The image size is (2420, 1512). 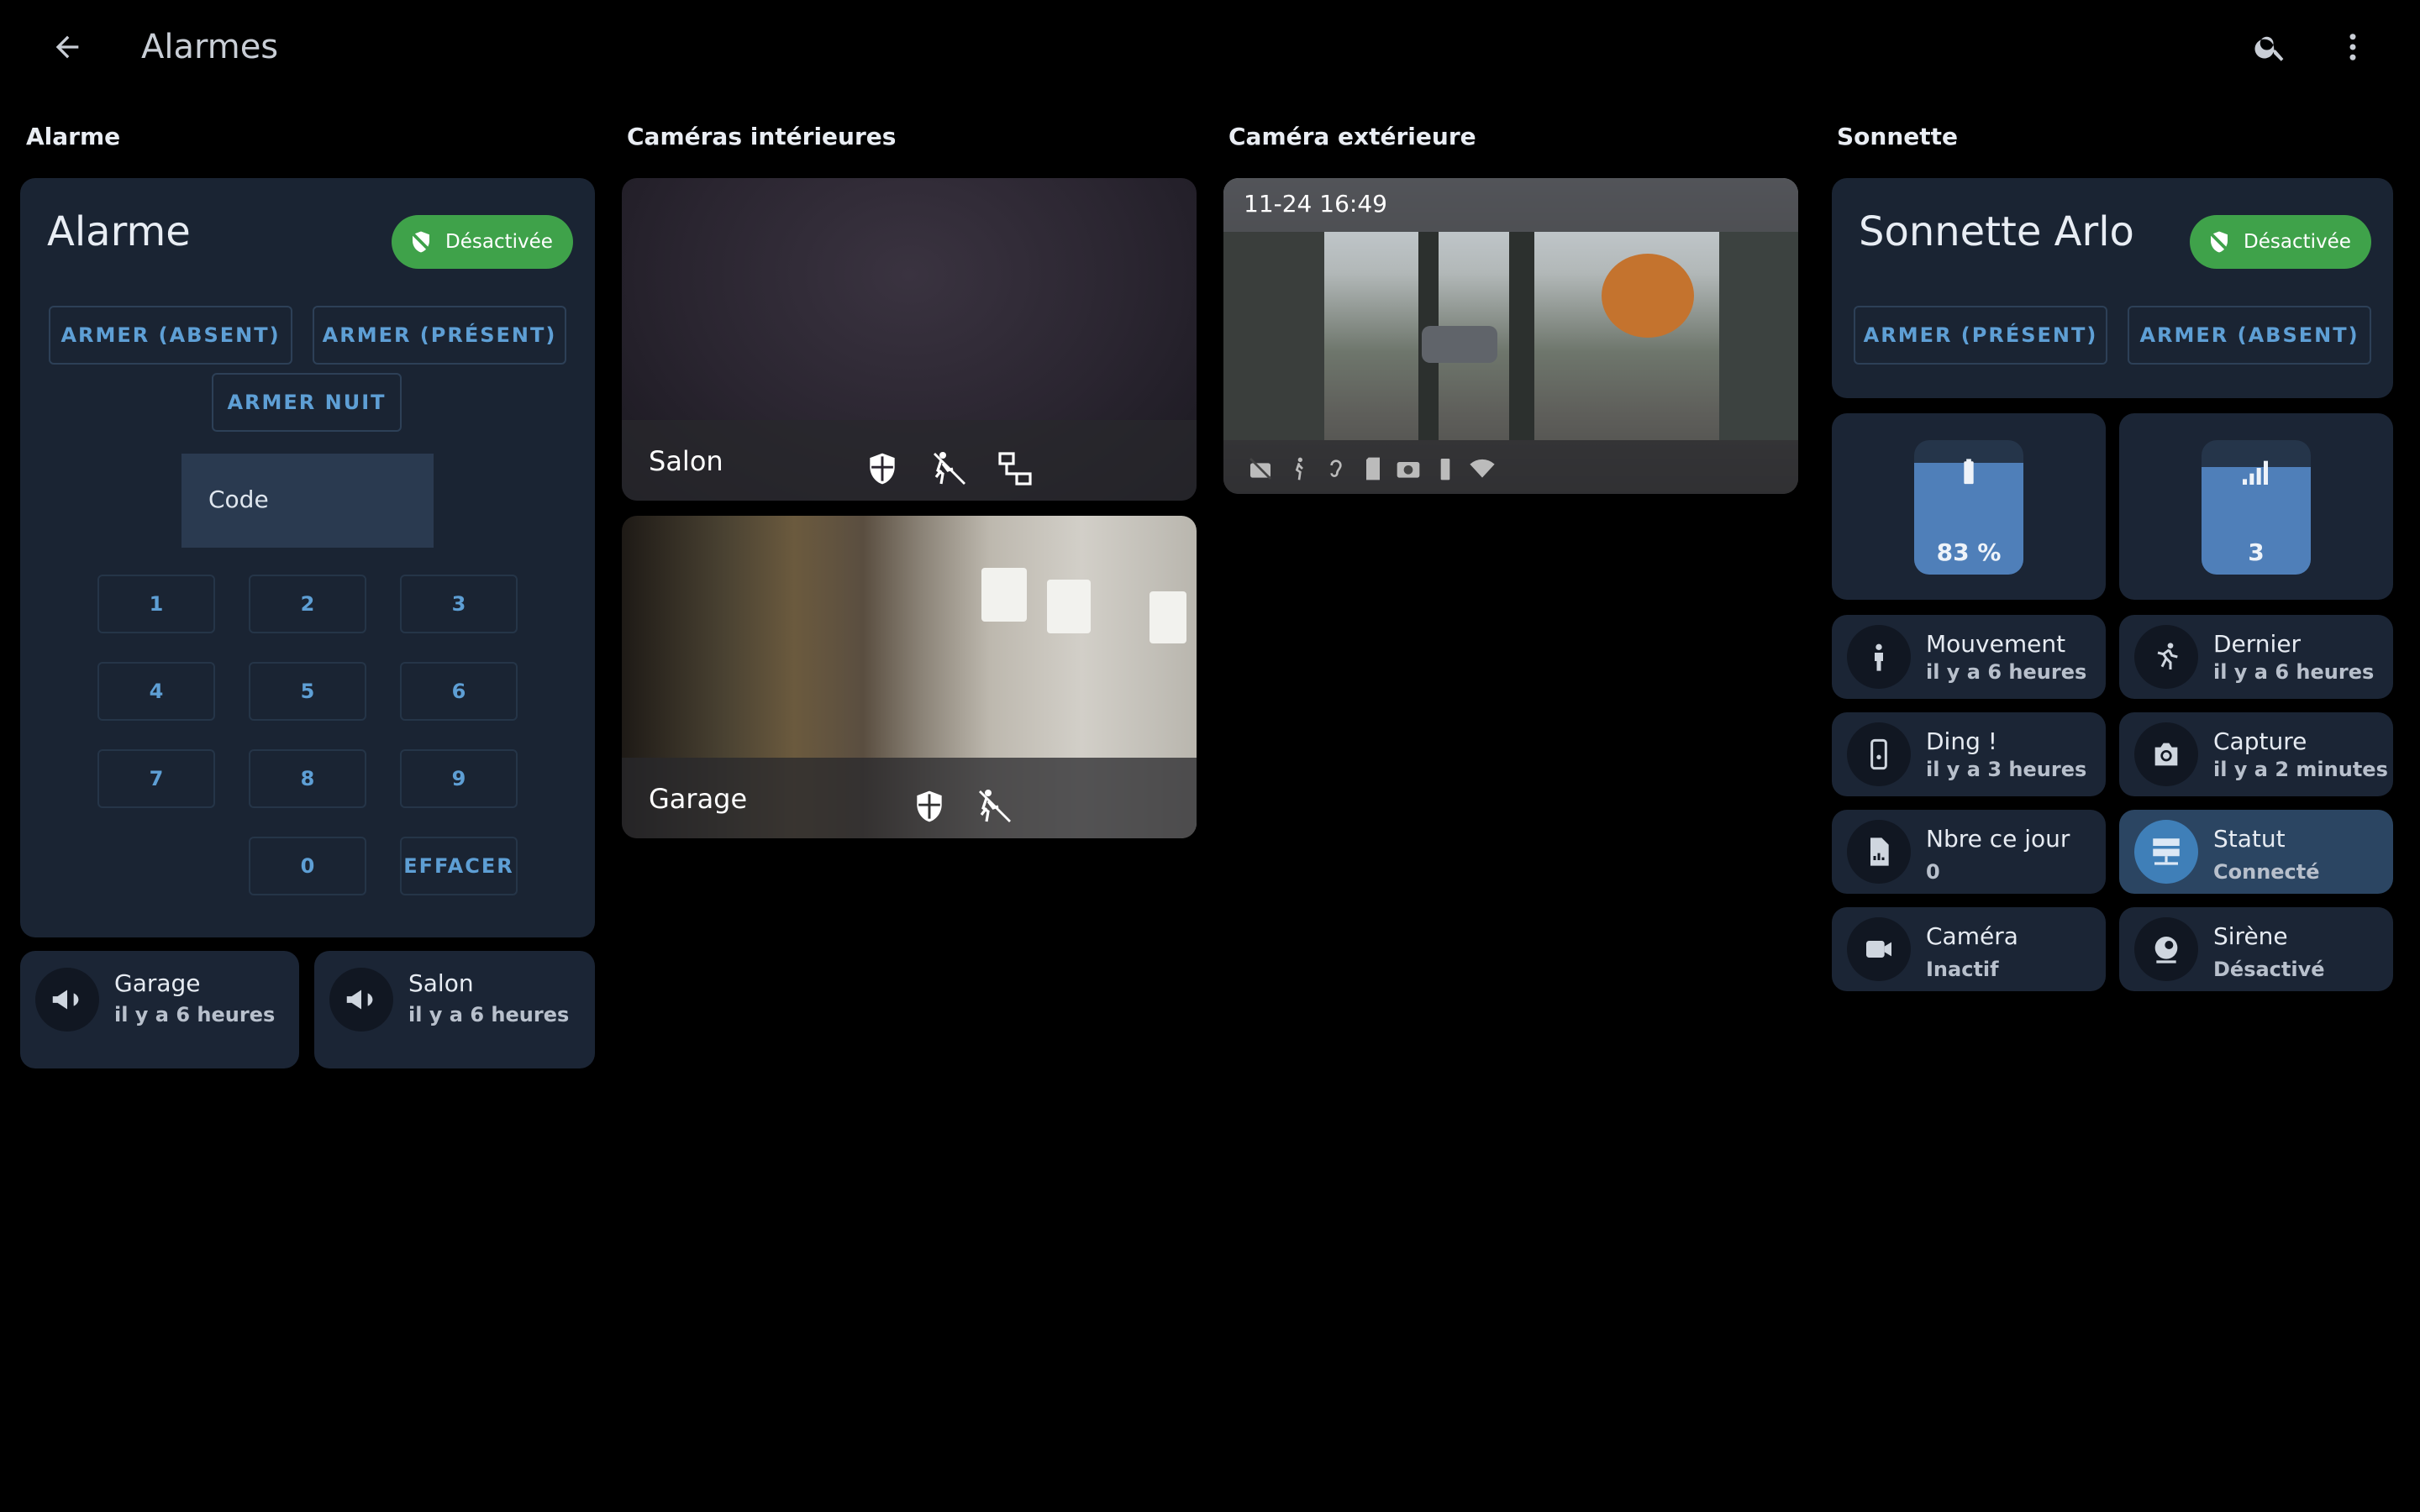 What do you see at coordinates (307, 866) in the screenshot?
I see `keypad-key-0: 0` at bounding box center [307, 866].